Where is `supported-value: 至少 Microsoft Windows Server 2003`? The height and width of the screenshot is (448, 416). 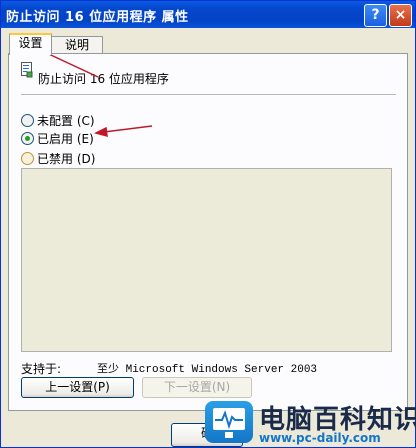
supported-value: 至少 Microsoft Windows Server 2003 is located at coordinates (207, 370).